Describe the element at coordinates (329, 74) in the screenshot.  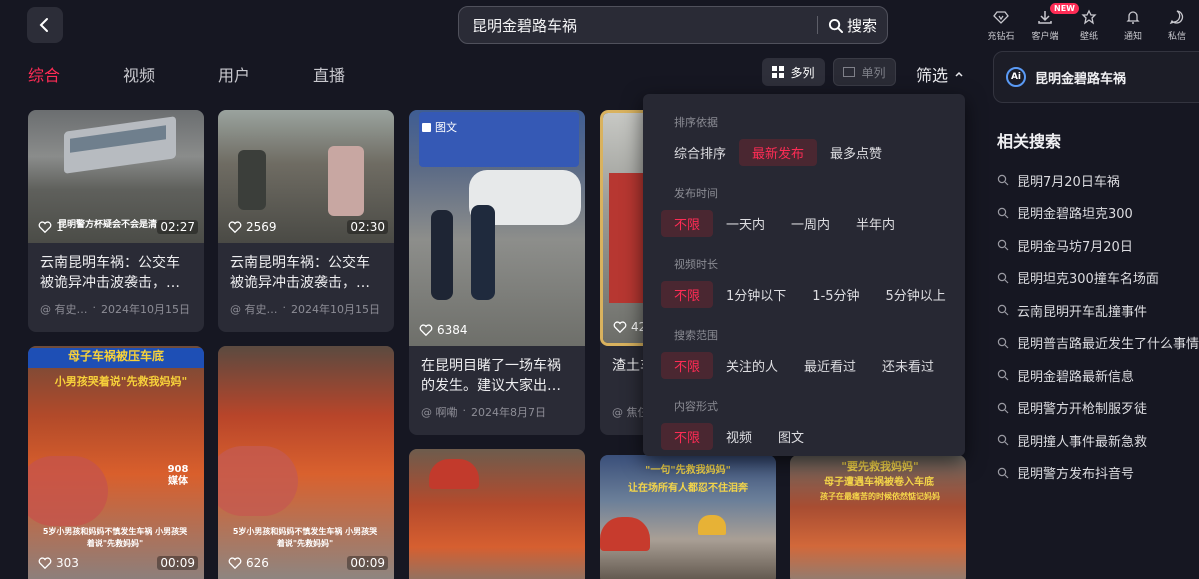
I see `tab-live: 直播` at that location.